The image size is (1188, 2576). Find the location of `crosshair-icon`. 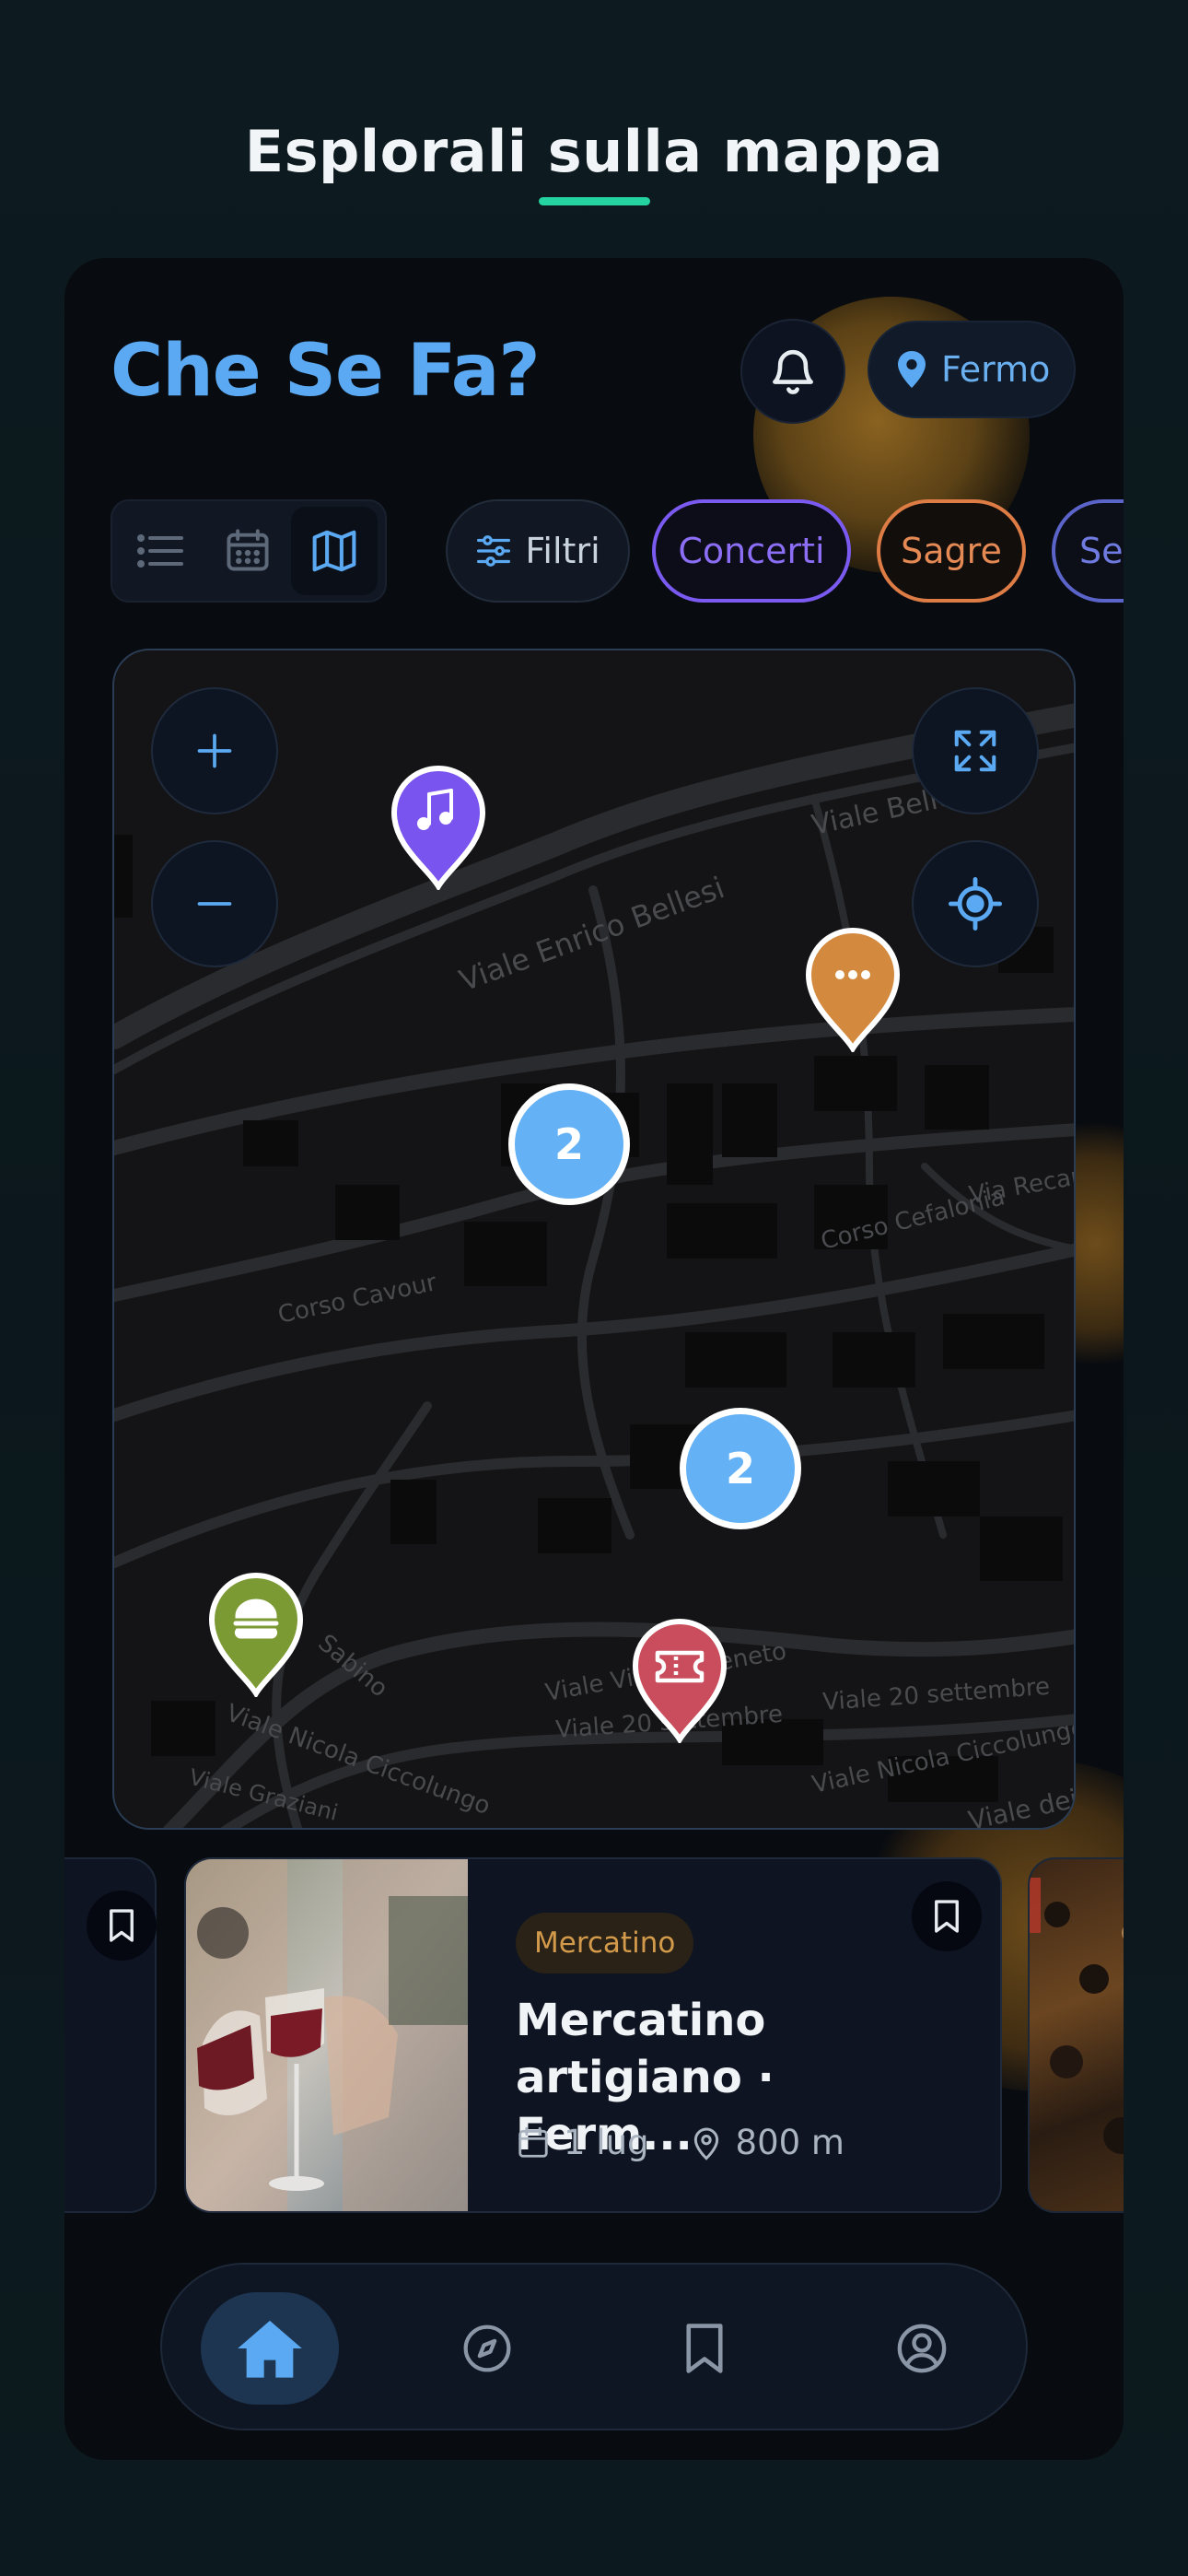

crosshair-icon is located at coordinates (976, 904).